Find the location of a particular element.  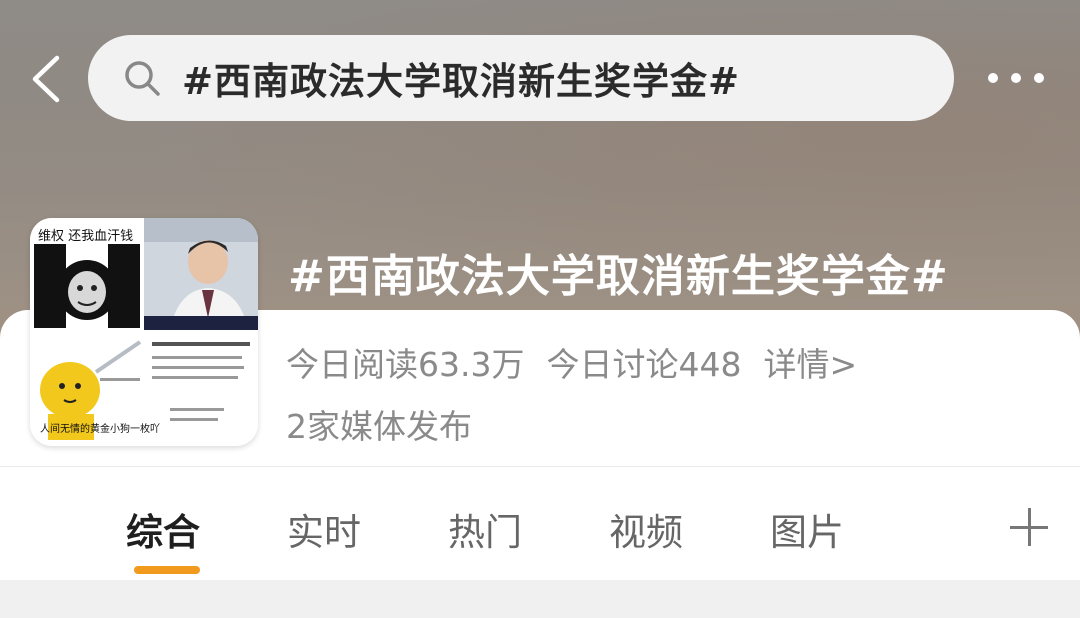

topic-stats: 今日阅读63.3万 今日讨论448 详情> is located at coordinates (571, 362).